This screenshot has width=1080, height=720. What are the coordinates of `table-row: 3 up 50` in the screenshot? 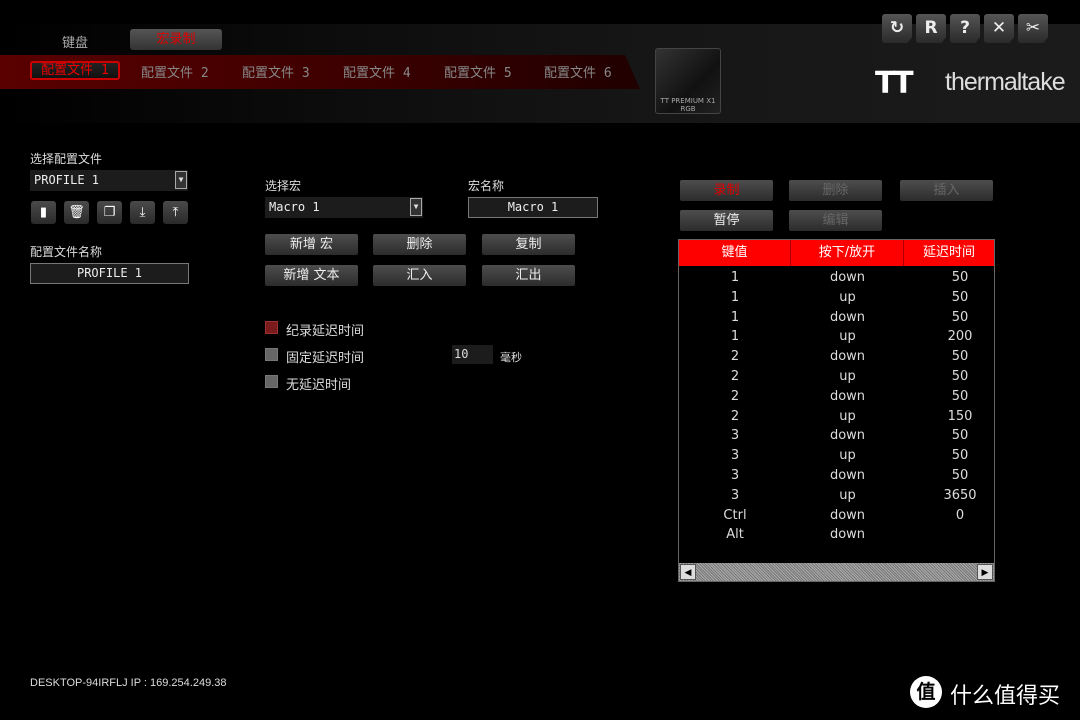 It's located at (836, 456).